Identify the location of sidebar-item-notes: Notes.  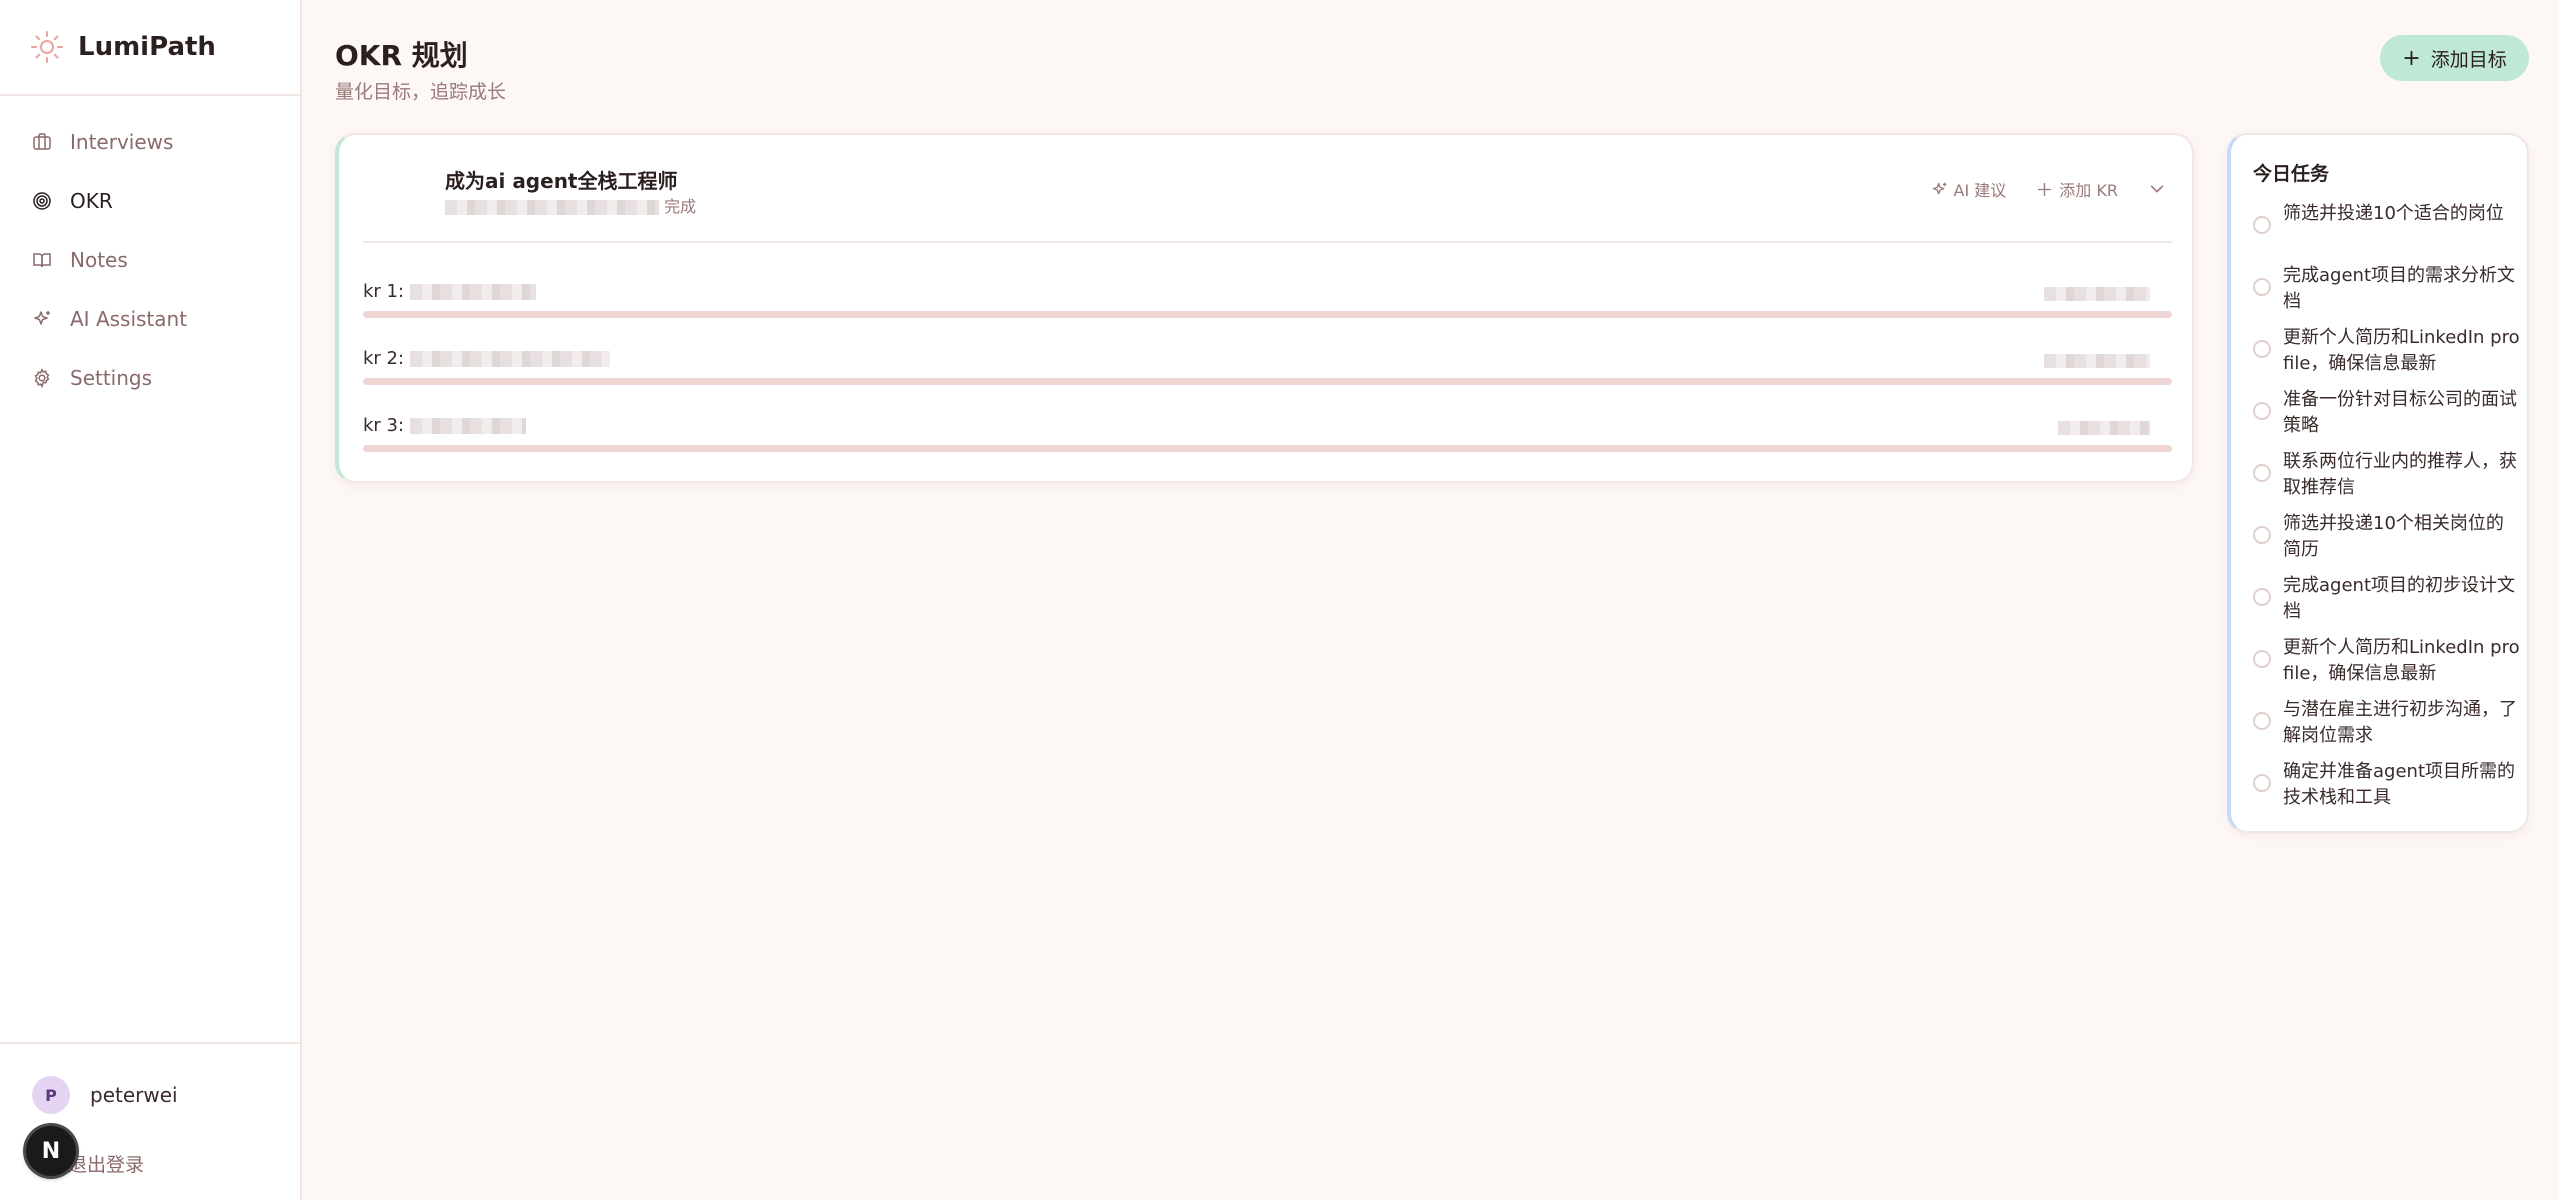
(150, 259).